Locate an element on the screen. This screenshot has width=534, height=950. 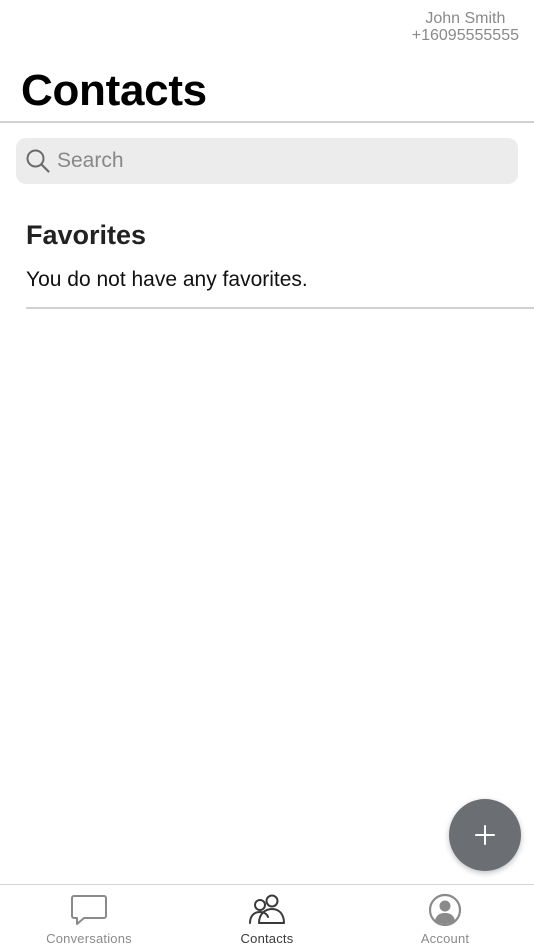
account-info: John Smith +16095555555 is located at coordinates (465, 27).